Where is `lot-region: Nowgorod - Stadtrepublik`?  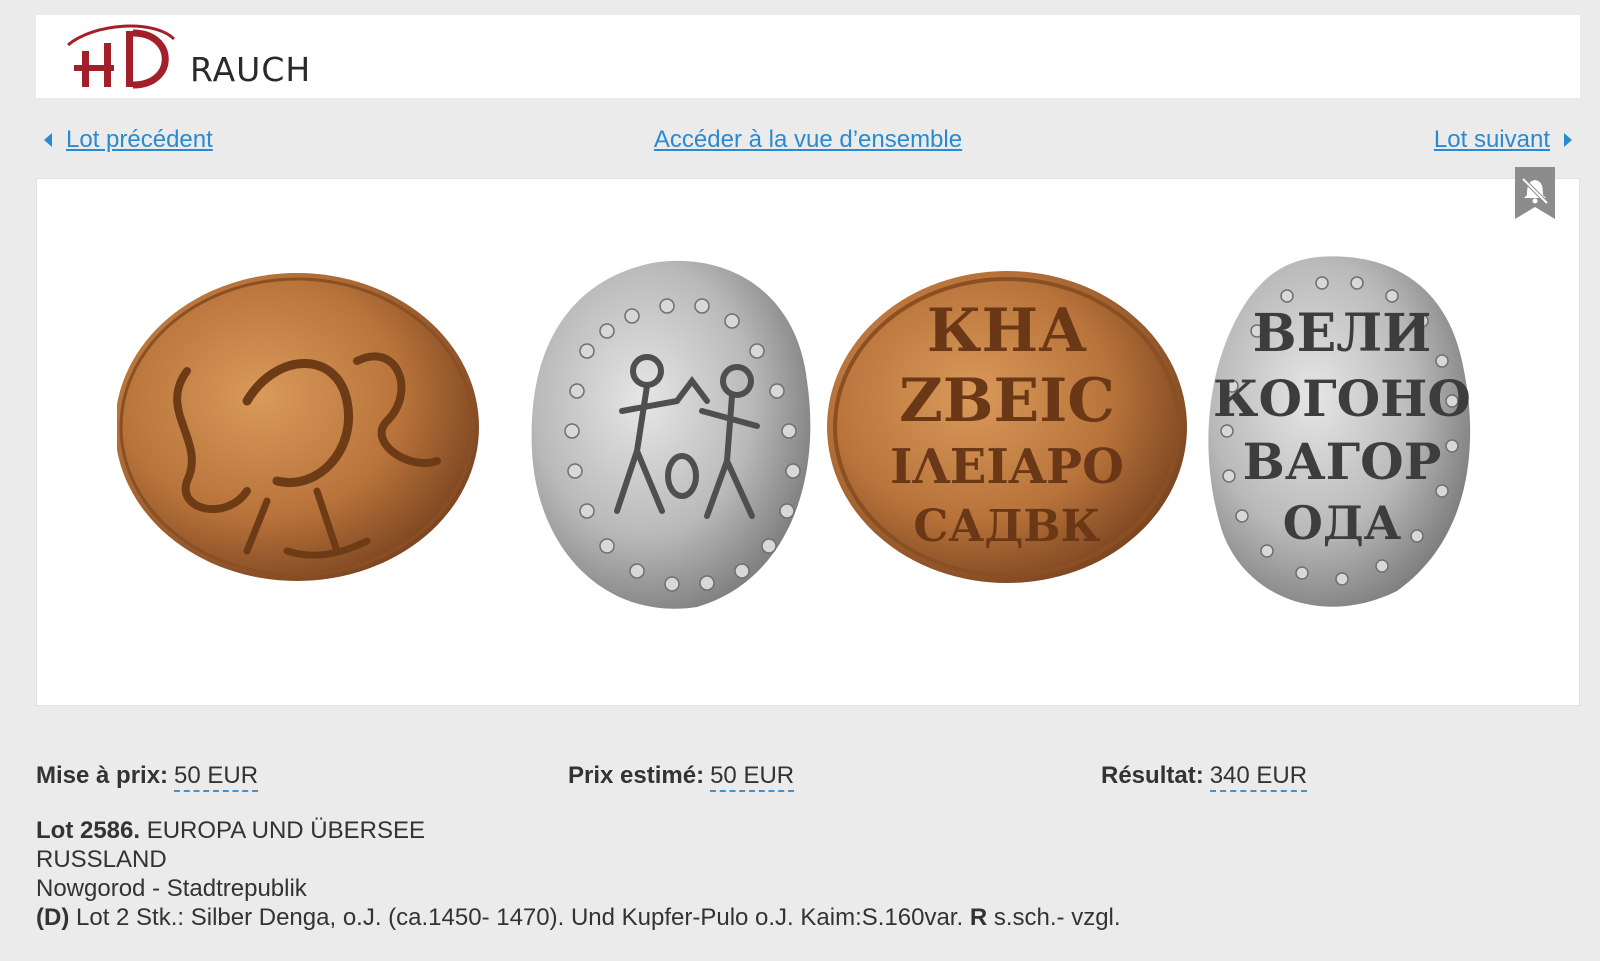 lot-region: Nowgorod - Stadtrepublik is located at coordinates (171, 888).